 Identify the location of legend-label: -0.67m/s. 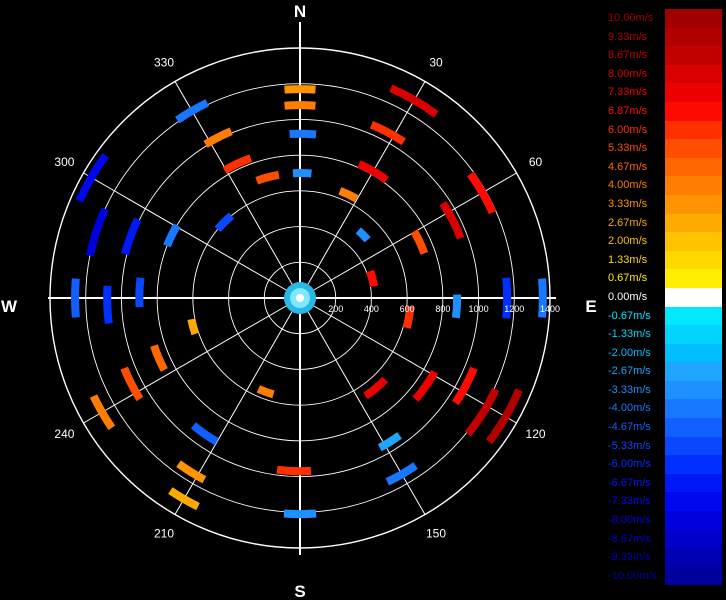
(629, 315).